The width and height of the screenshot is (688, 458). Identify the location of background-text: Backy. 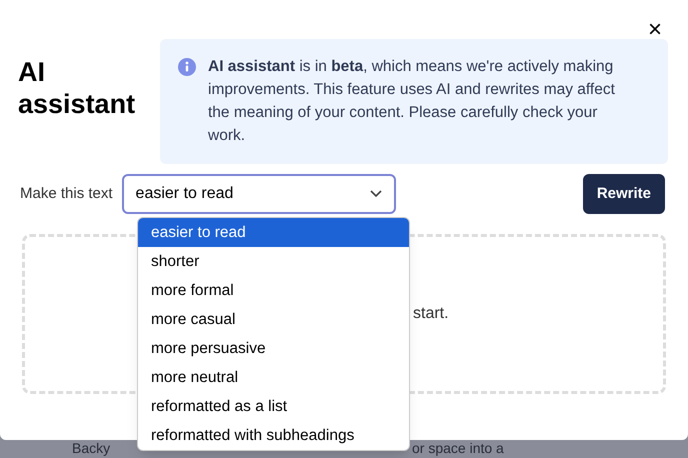
(91, 448).